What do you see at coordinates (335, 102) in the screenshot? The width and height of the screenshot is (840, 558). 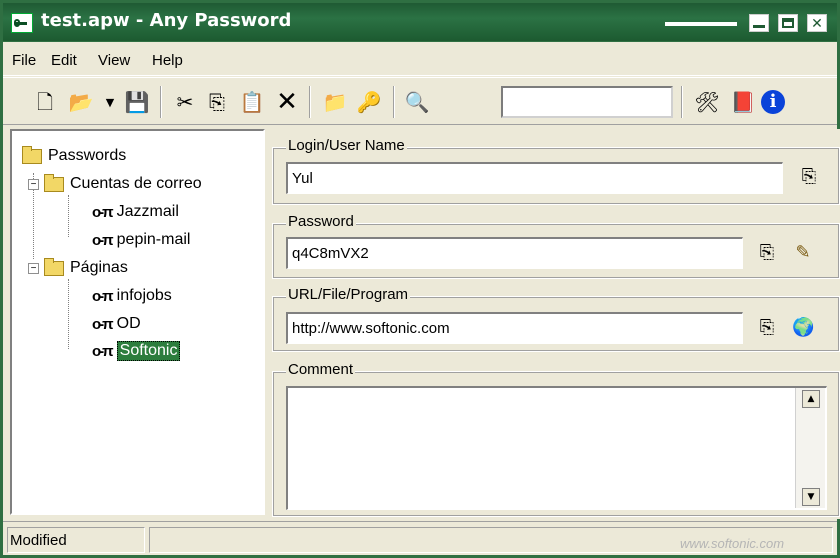 I see `new-folder-icon: 📁` at bounding box center [335, 102].